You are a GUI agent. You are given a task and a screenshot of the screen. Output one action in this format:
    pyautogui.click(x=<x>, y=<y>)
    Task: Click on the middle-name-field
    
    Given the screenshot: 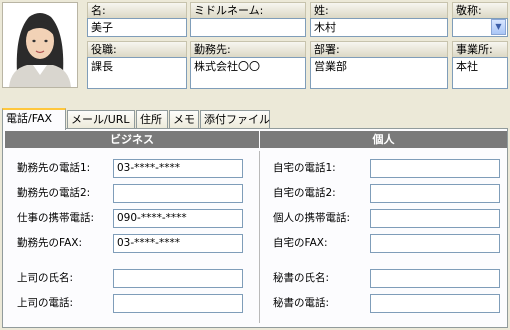 What is the action you would take?
    pyautogui.click(x=248, y=27)
    